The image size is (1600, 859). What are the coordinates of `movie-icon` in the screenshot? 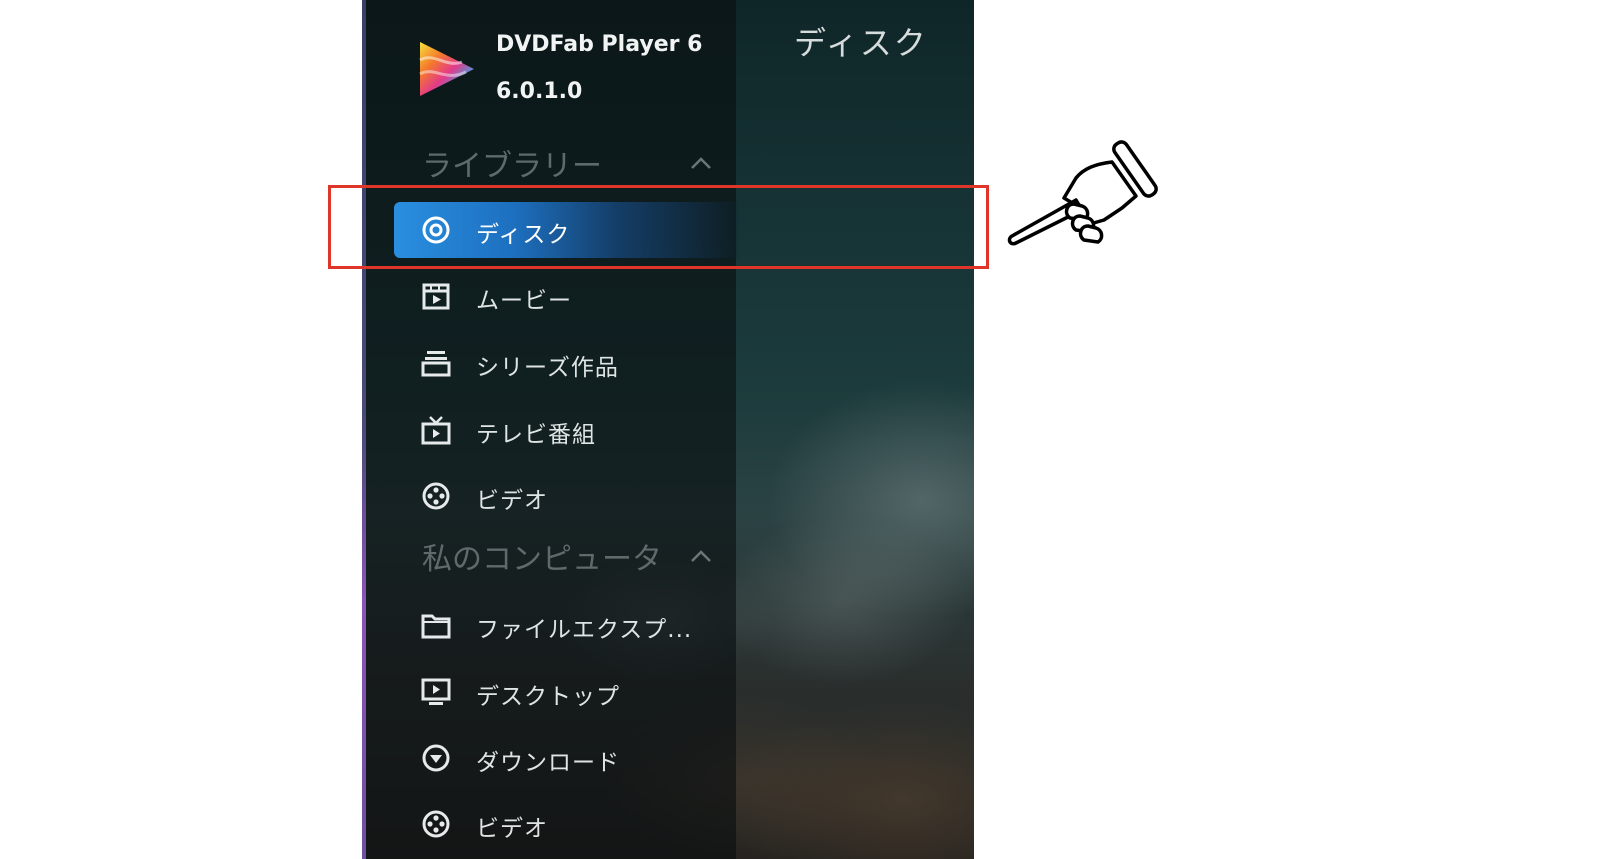 It's located at (436, 296).